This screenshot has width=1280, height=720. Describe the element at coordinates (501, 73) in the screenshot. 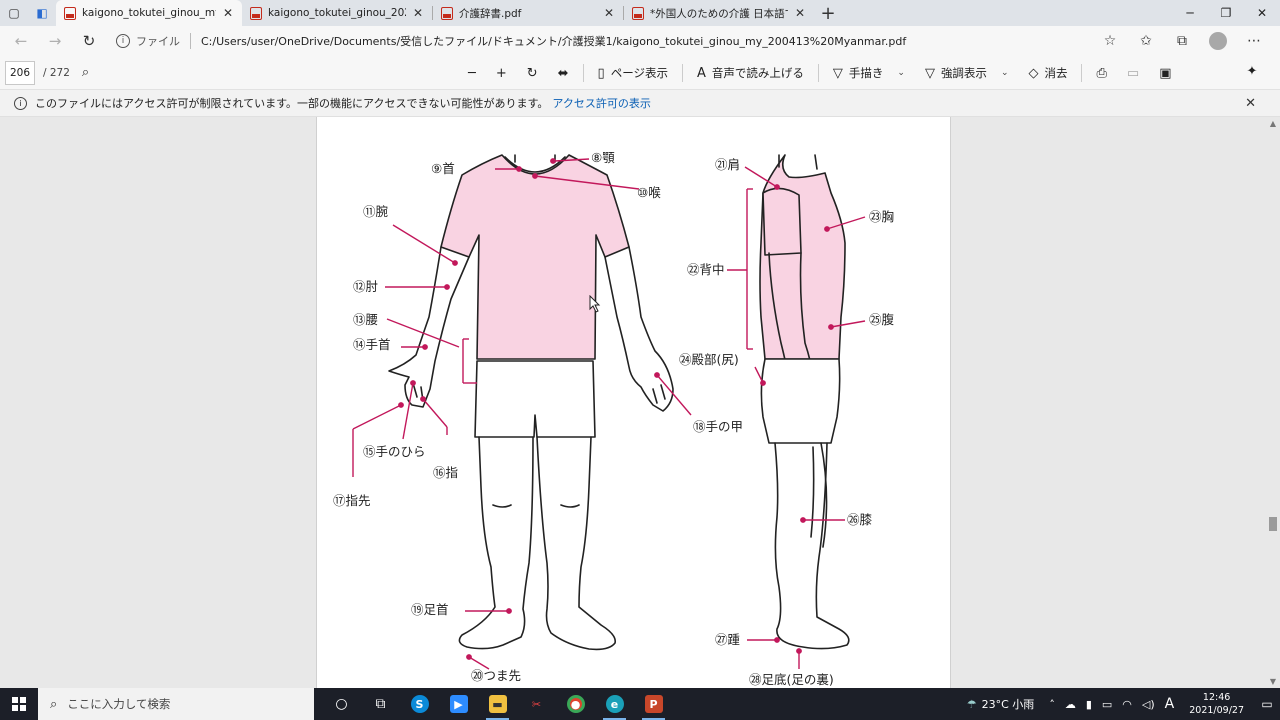

I see `zoom-in-button: +` at that location.